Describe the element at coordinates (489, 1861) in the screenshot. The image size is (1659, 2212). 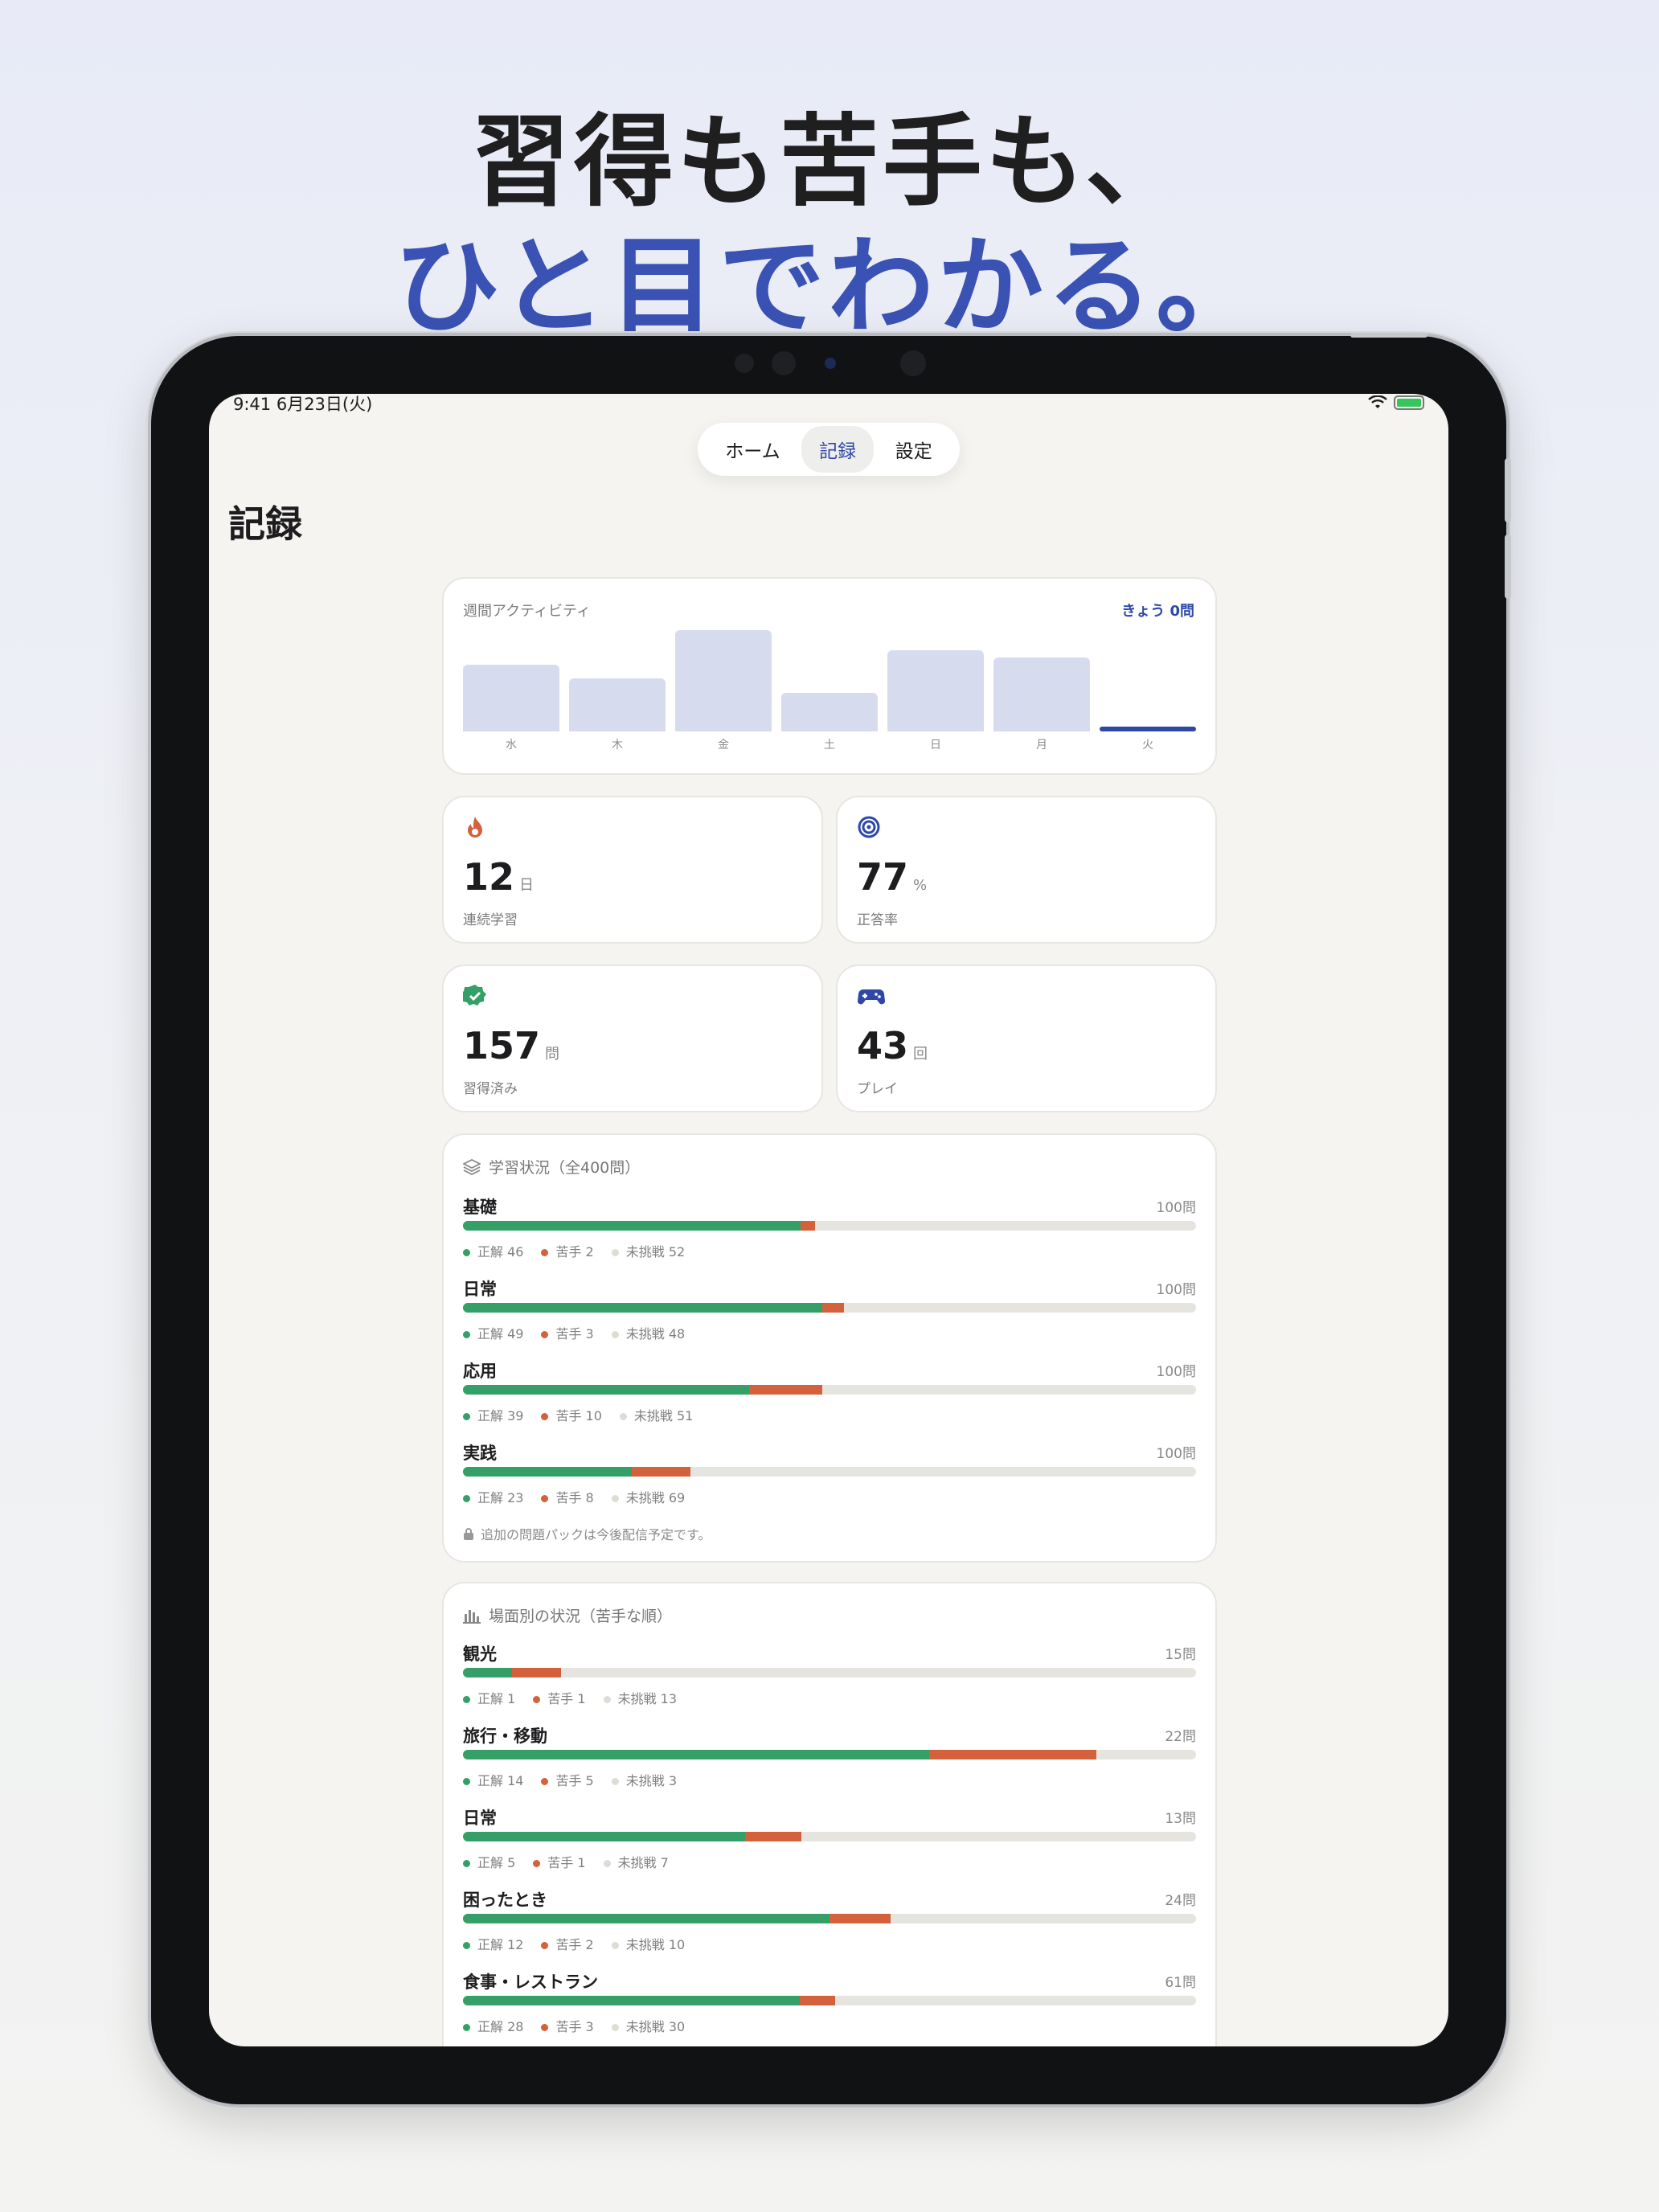
I see `legend-correct: 正解 5` at that location.